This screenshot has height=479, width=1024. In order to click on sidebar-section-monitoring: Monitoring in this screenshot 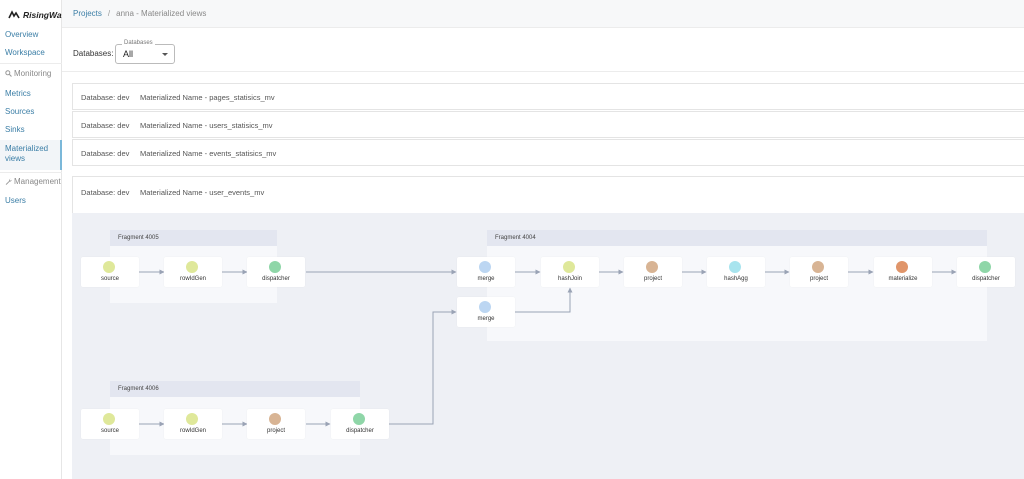, I will do `click(31, 73)`.